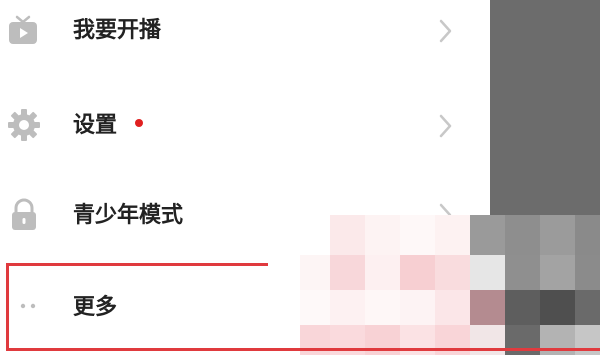 The width and height of the screenshot is (600, 355). What do you see at coordinates (24, 125) in the screenshot?
I see `gear-icon` at bounding box center [24, 125].